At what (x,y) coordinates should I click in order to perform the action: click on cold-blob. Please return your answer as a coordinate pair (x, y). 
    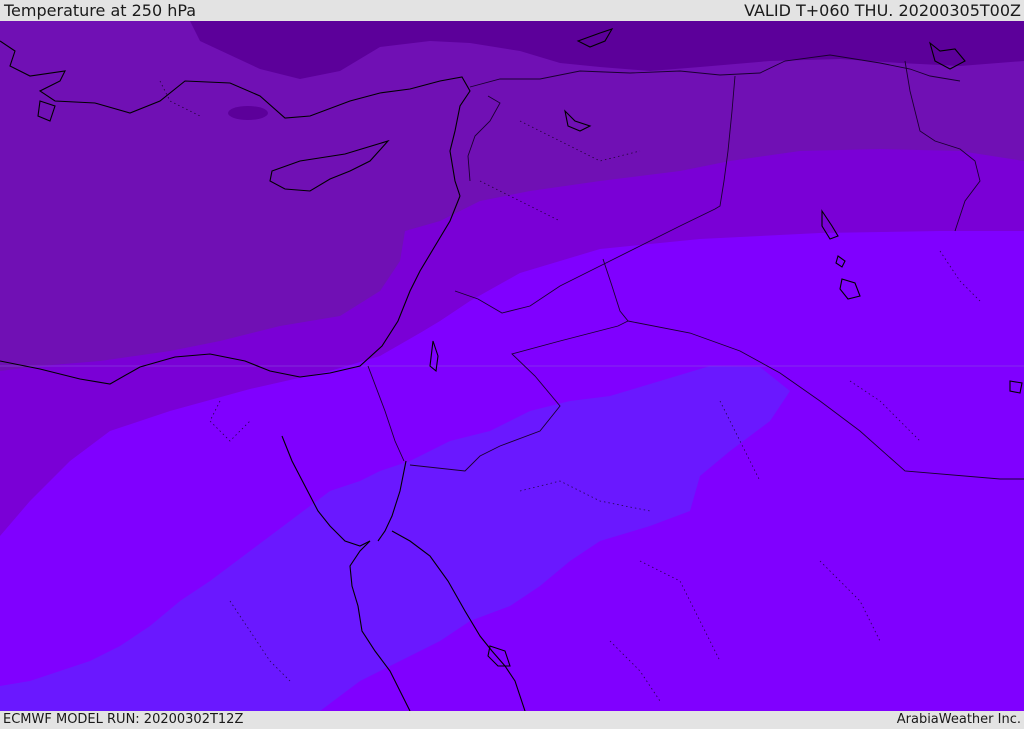
    Looking at the image, I should click on (248, 113).